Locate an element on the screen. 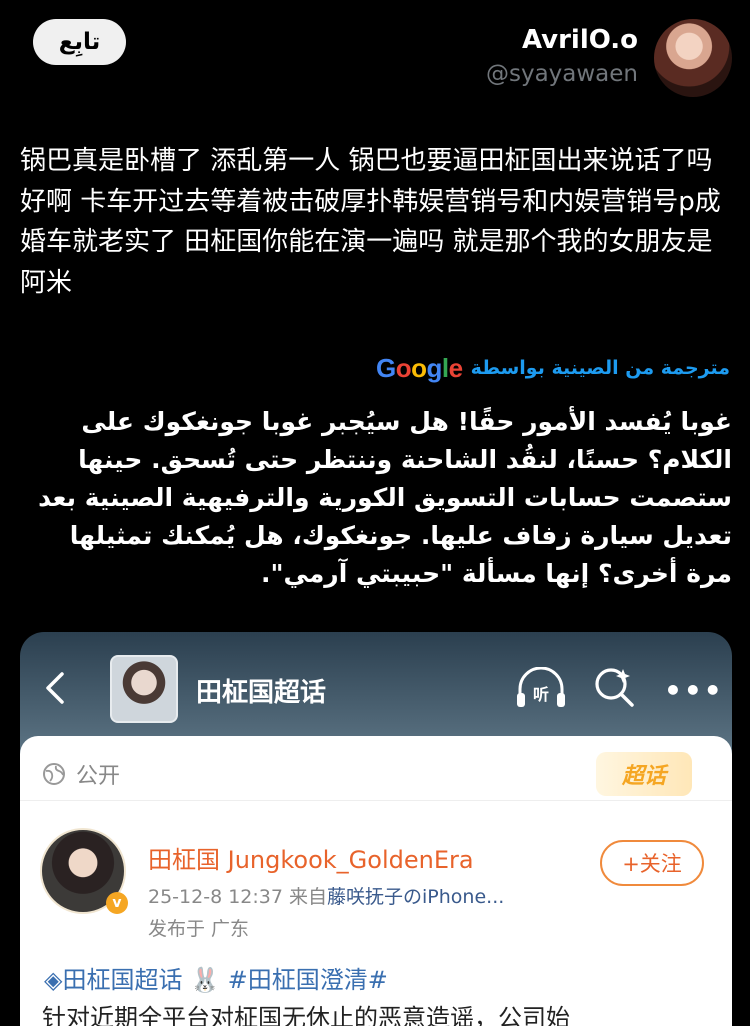 This screenshot has width=750, height=1026. listen-icon: 听 is located at coordinates (541, 688).